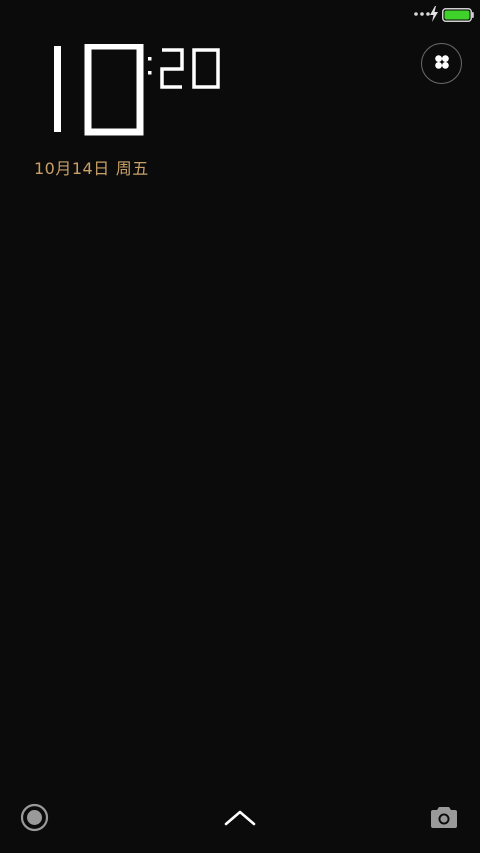  I want to click on date-weekday: 周五, so click(132, 168).